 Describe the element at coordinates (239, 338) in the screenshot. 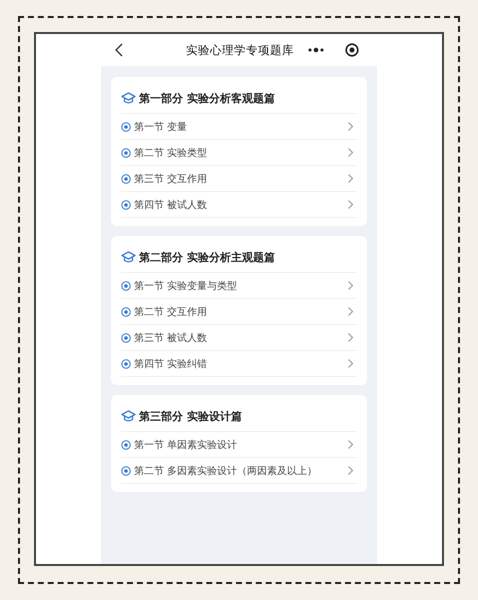

I see `chapter-item: 第三节 被试人数` at that location.